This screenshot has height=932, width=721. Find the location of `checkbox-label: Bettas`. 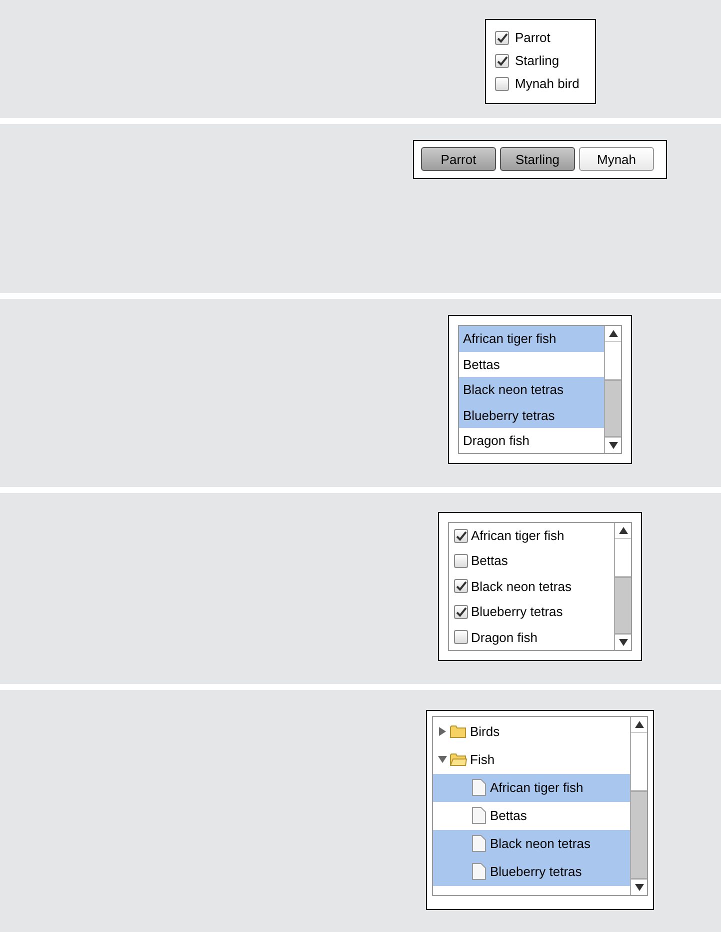

checkbox-label: Bettas is located at coordinates (489, 561).